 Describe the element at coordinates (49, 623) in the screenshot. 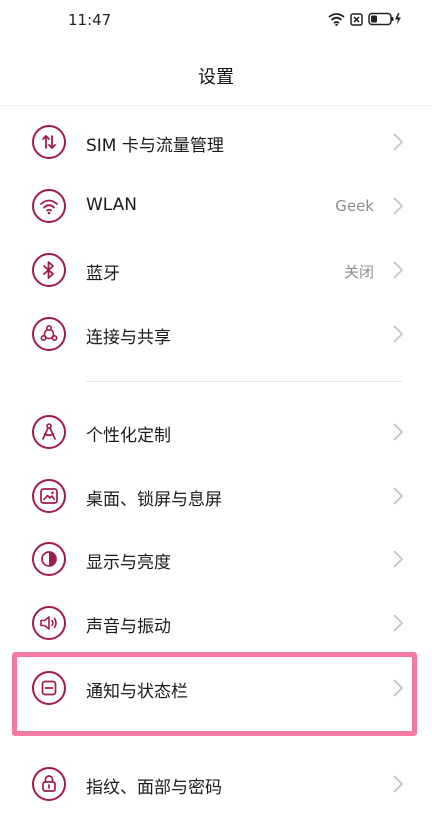

I see `speaker-icon` at that location.